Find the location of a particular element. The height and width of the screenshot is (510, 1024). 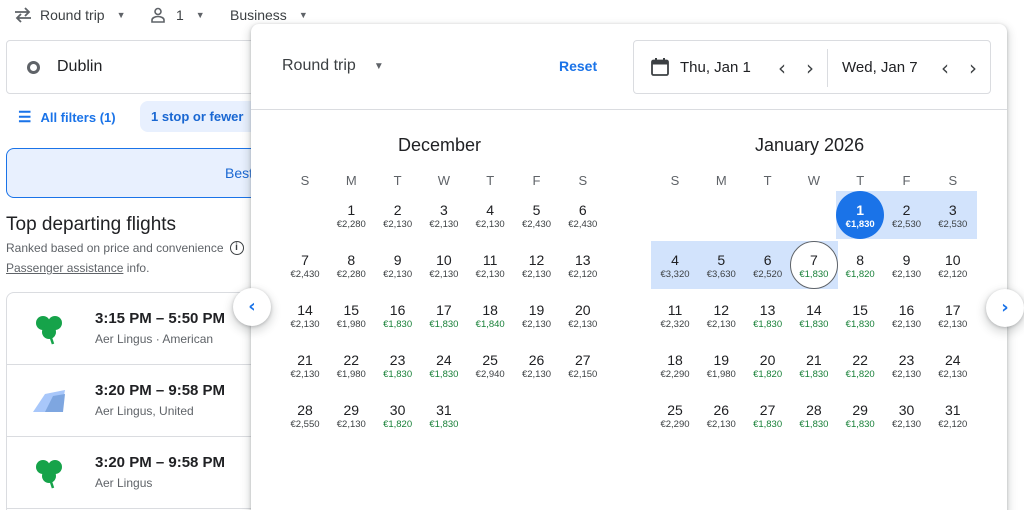

prev-month-button: ‹ is located at coordinates (252, 307).